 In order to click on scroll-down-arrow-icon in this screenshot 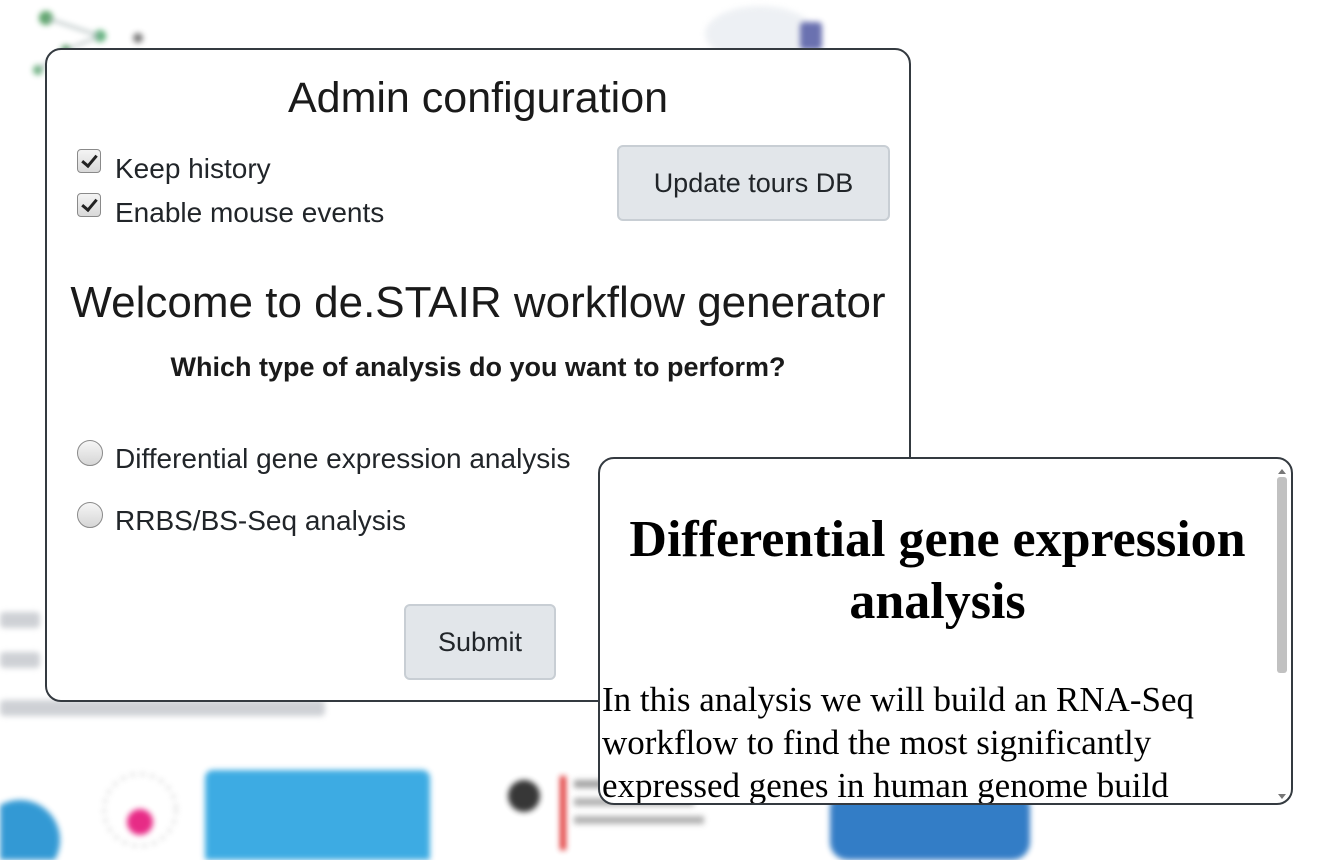, I will do `click(1282, 796)`.